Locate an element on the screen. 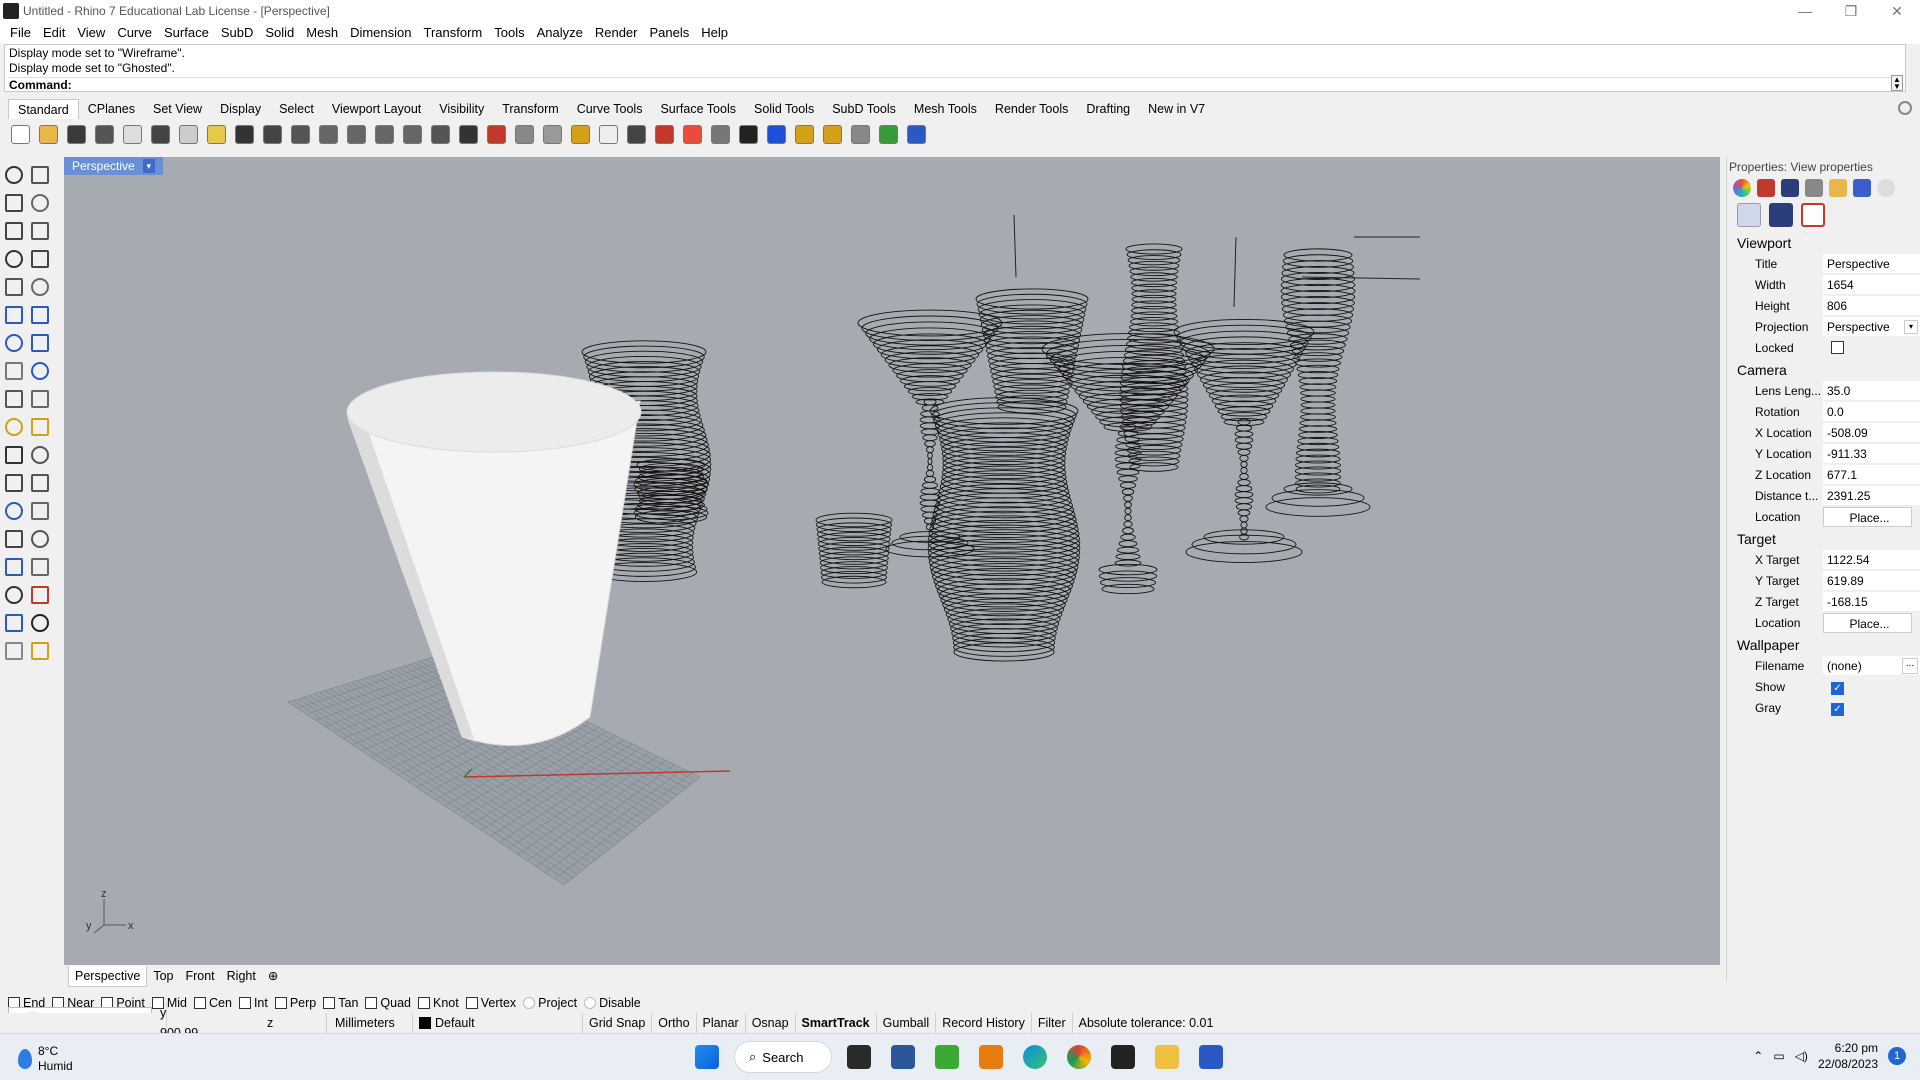 This screenshot has height=1080, width=1920. open-button is located at coordinates (48, 134).